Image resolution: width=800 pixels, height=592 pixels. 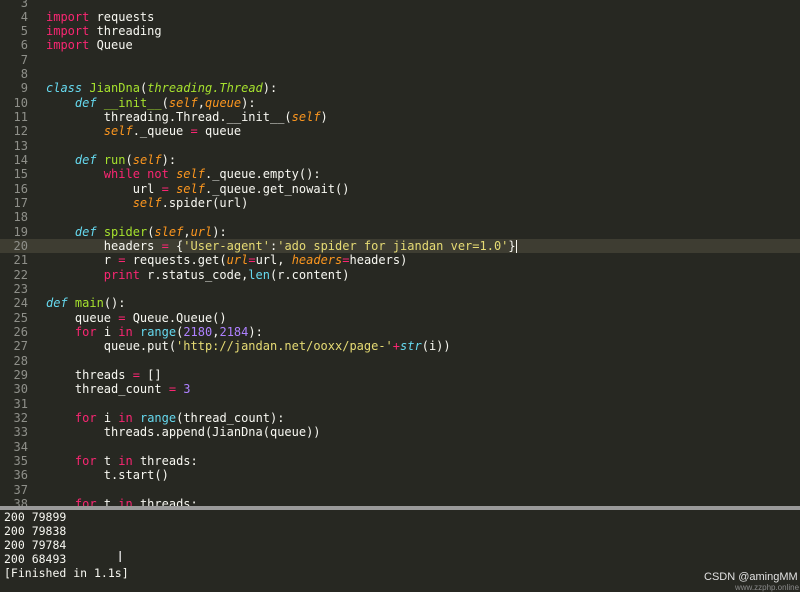 What do you see at coordinates (400, 404) in the screenshot?
I see `code-line: 31` at bounding box center [400, 404].